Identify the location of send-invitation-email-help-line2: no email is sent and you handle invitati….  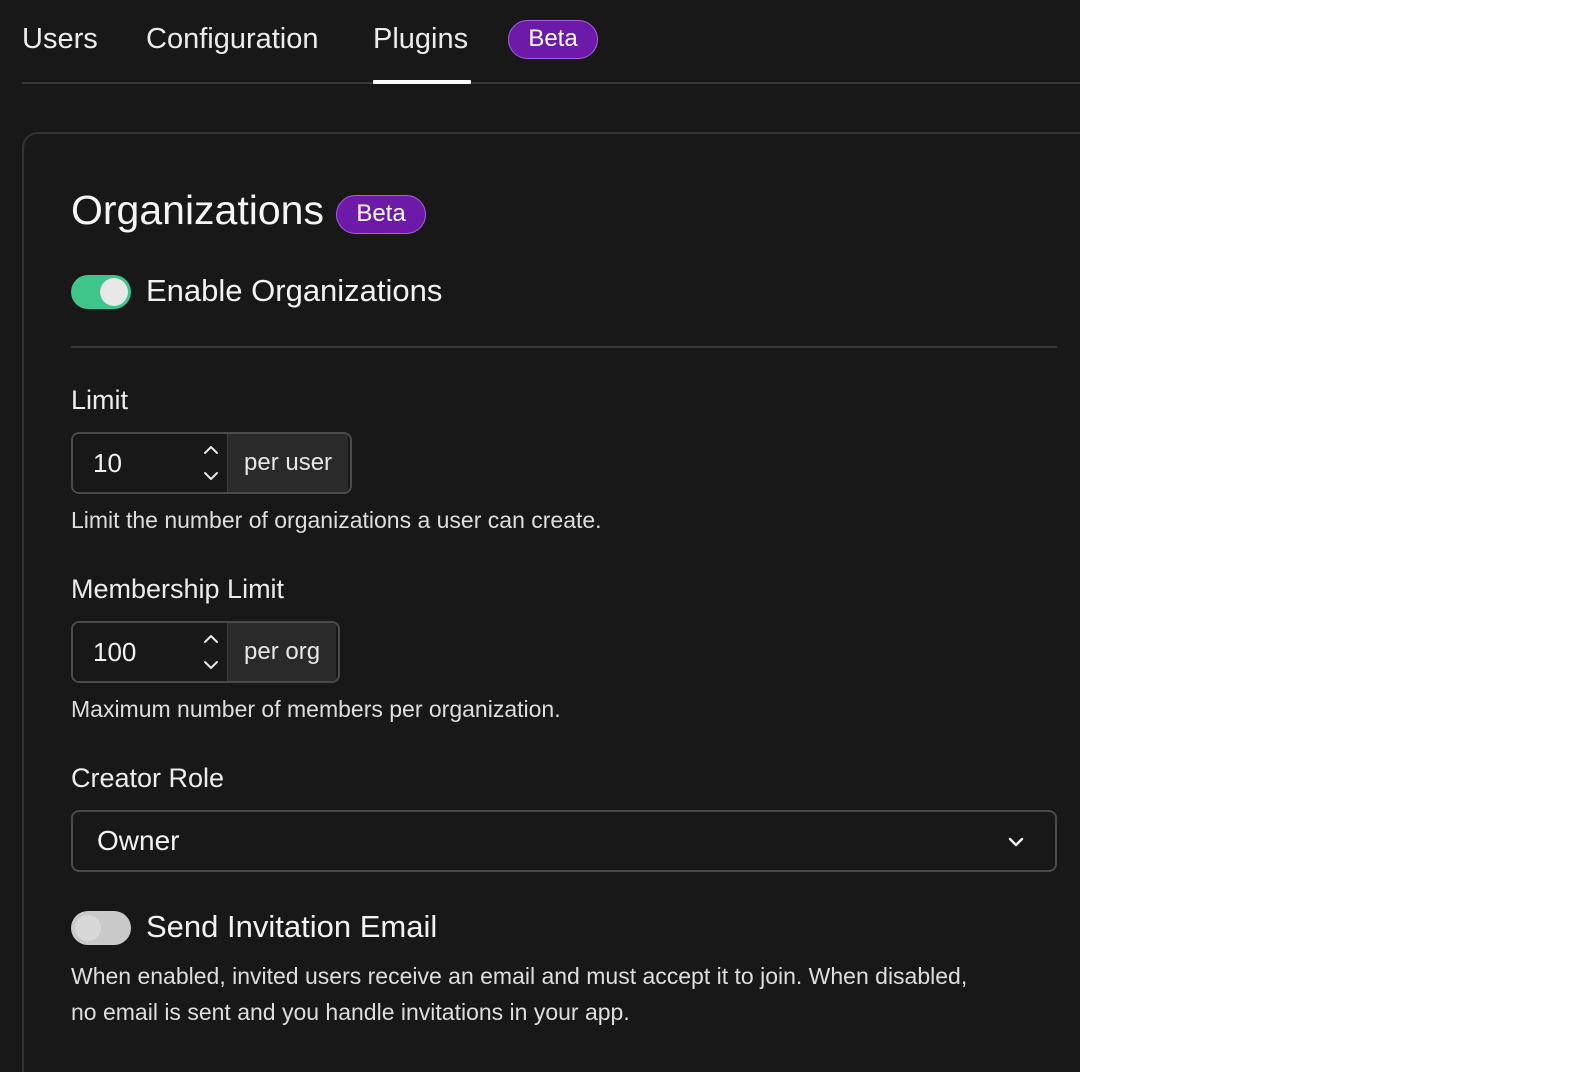
(350, 1012).